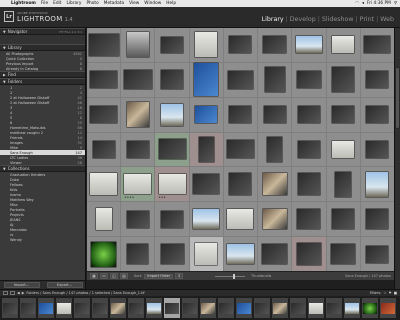  What do you see at coordinates (357, 3) in the screenshot?
I see `wifi-icon: ◠` at bounding box center [357, 3].